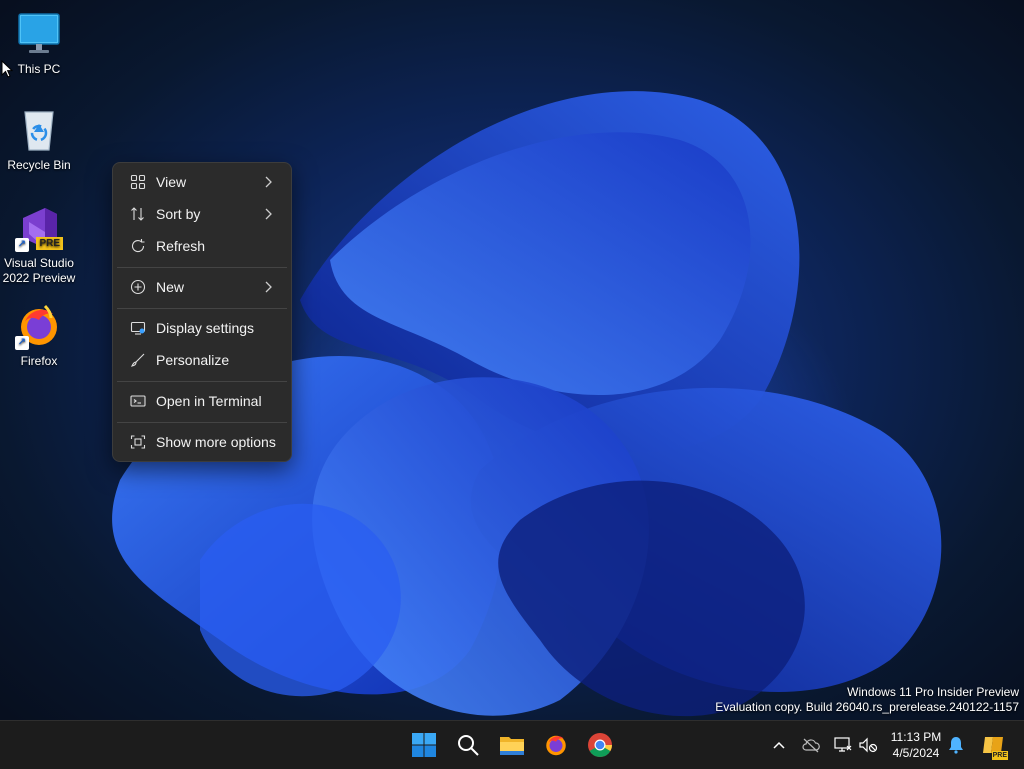 The width and height of the screenshot is (1024, 769). I want to click on cloud-offline-icon, so click(811, 745).